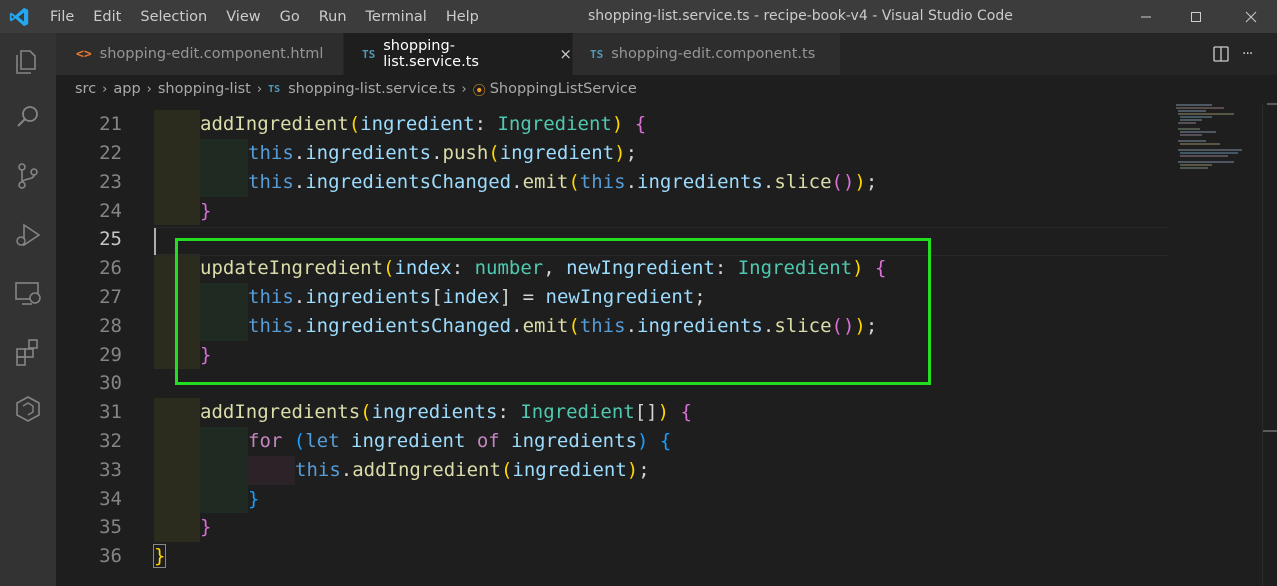  I want to click on code-line: this.ingredients.push(ingredient);, so click(443, 153).